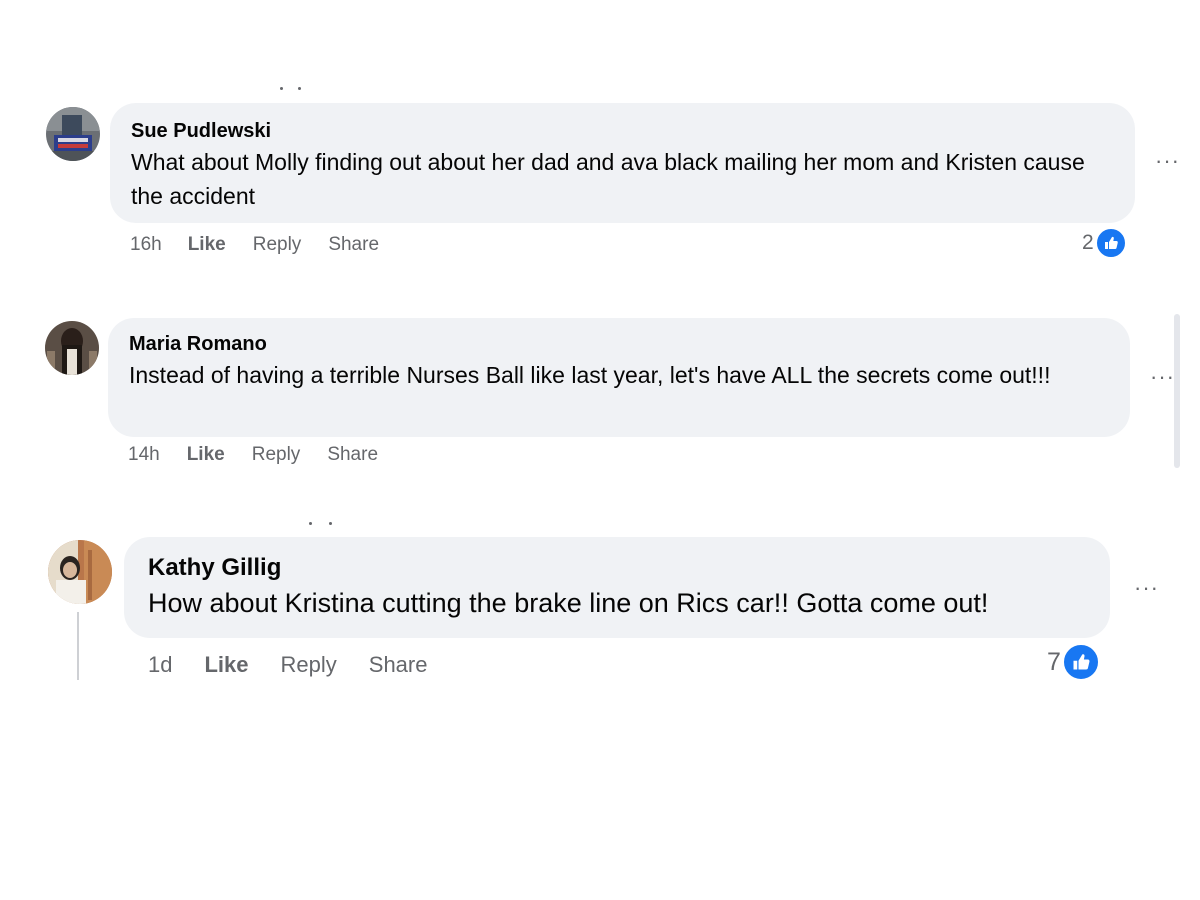 The image size is (1200, 900). What do you see at coordinates (144, 455) in the screenshot?
I see `comment-timestamp: 14h` at bounding box center [144, 455].